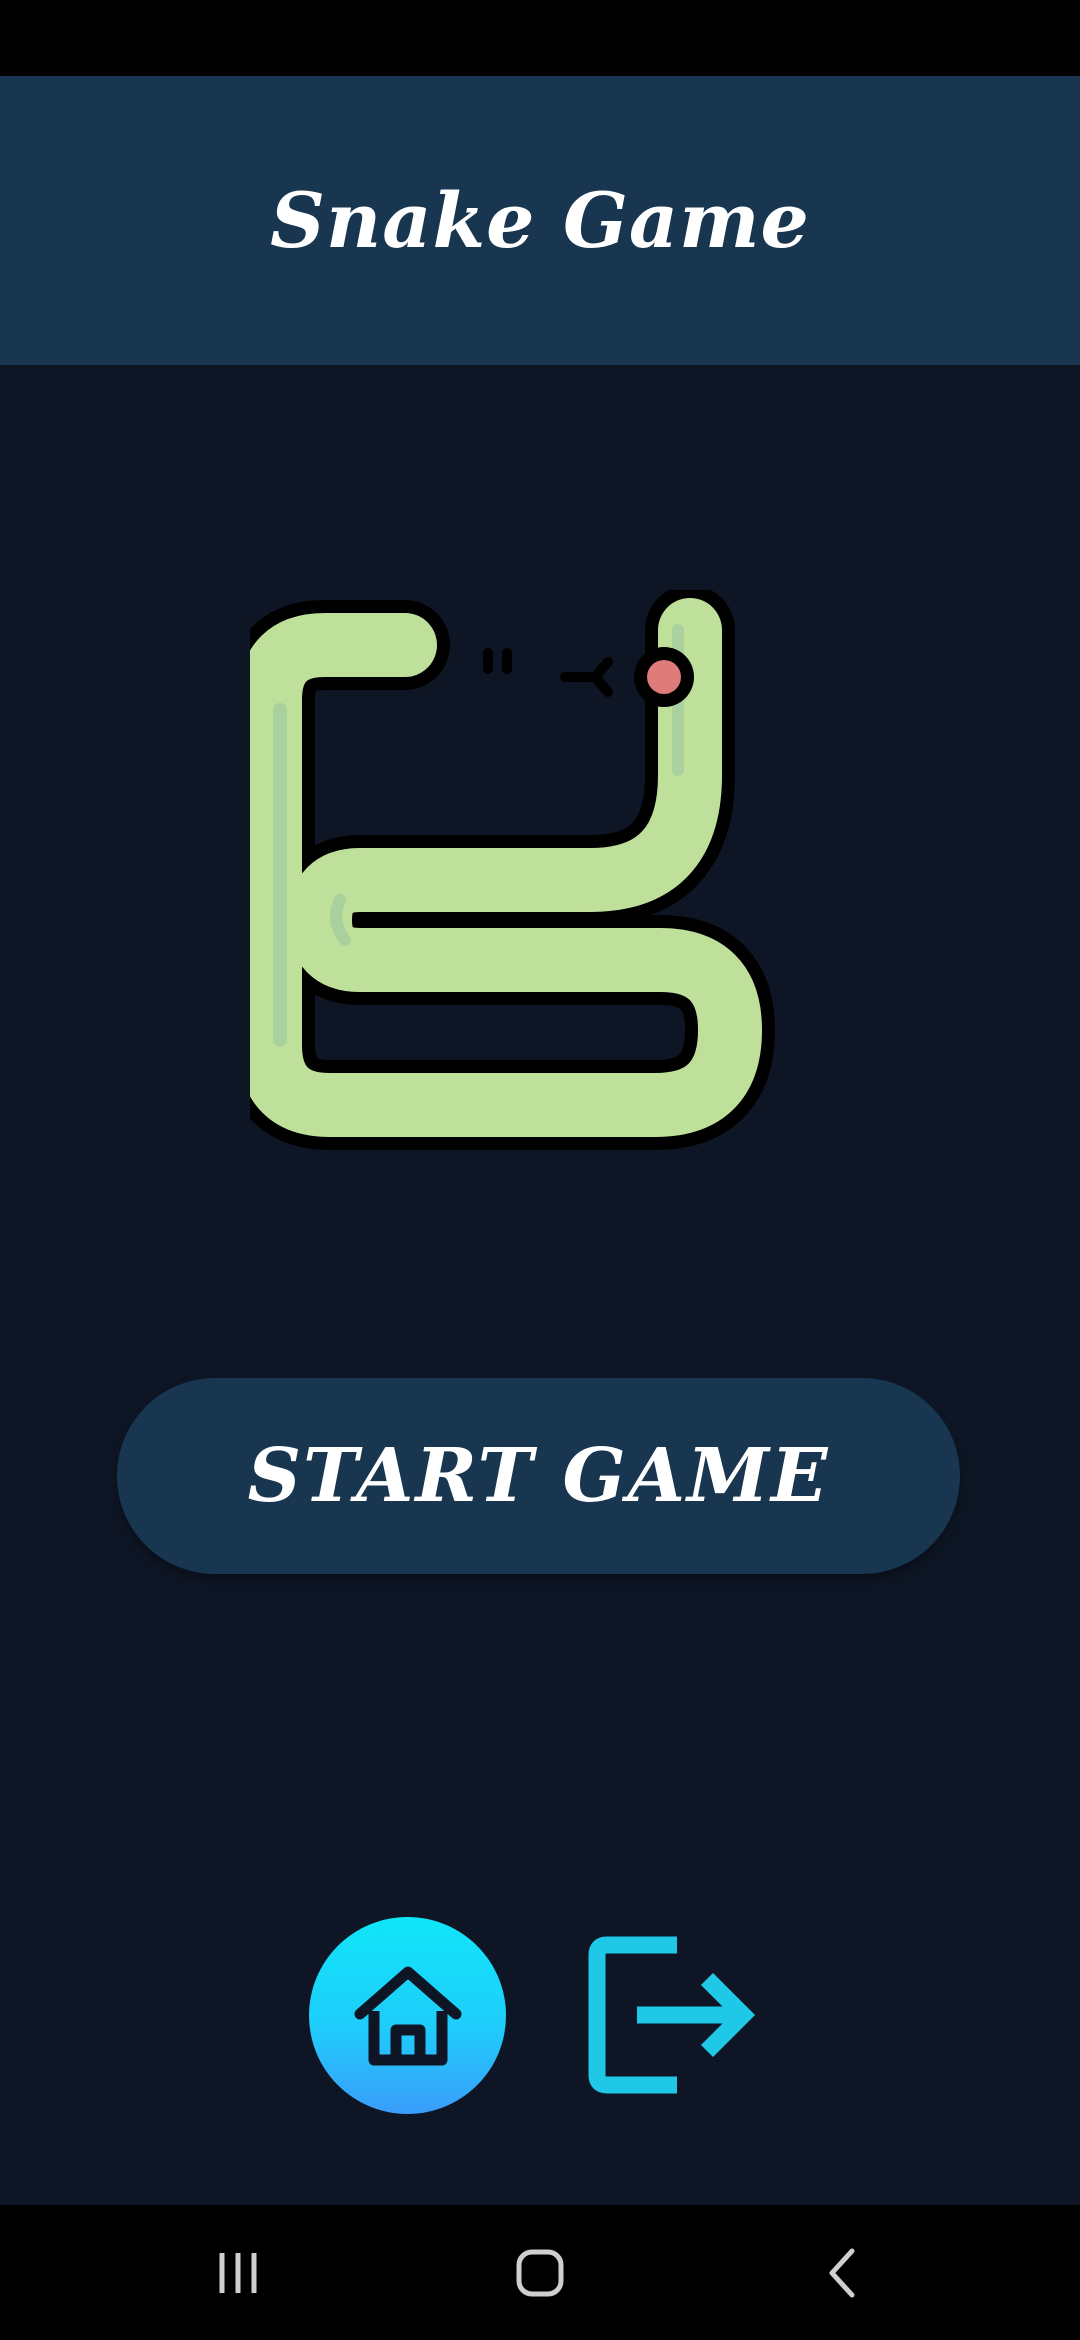  What do you see at coordinates (500, 867) in the screenshot?
I see `snake-icon` at bounding box center [500, 867].